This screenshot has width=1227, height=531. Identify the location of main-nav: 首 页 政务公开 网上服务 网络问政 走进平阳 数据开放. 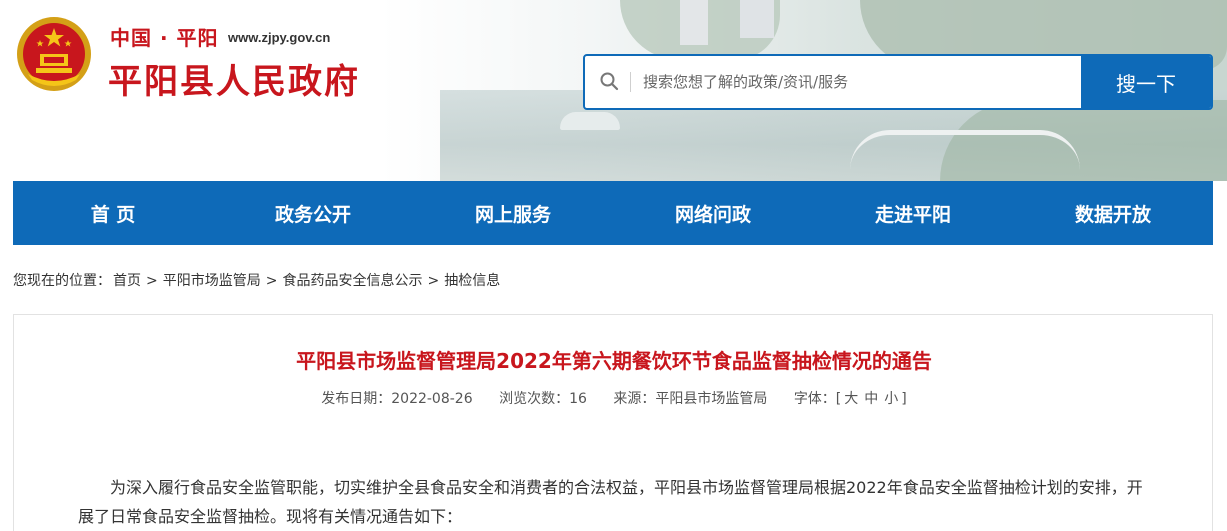
(613, 213).